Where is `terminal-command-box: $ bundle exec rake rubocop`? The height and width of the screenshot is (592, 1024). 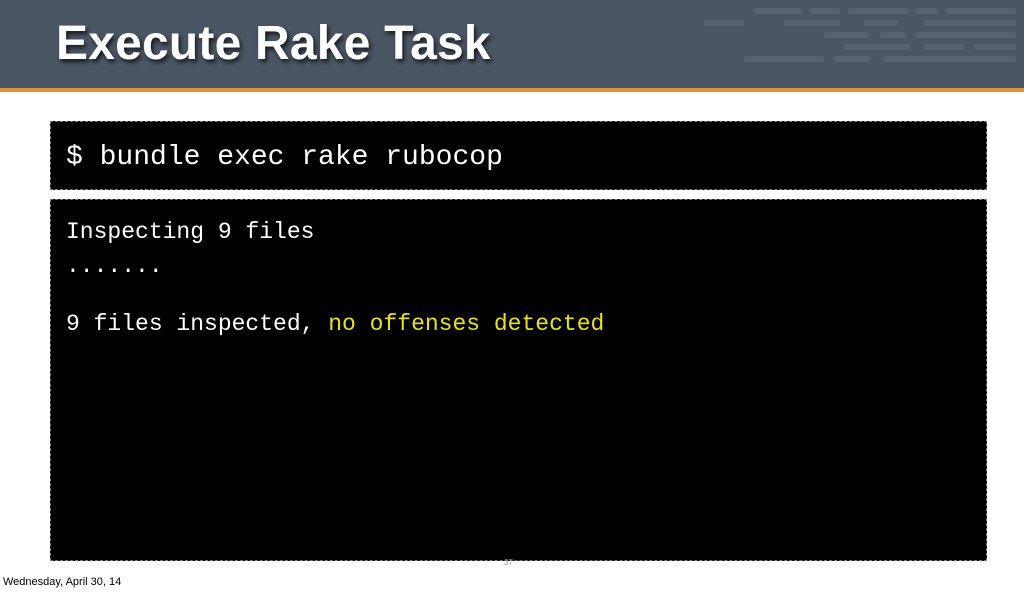 terminal-command-box: $ bundle exec rake rubocop is located at coordinates (518, 155).